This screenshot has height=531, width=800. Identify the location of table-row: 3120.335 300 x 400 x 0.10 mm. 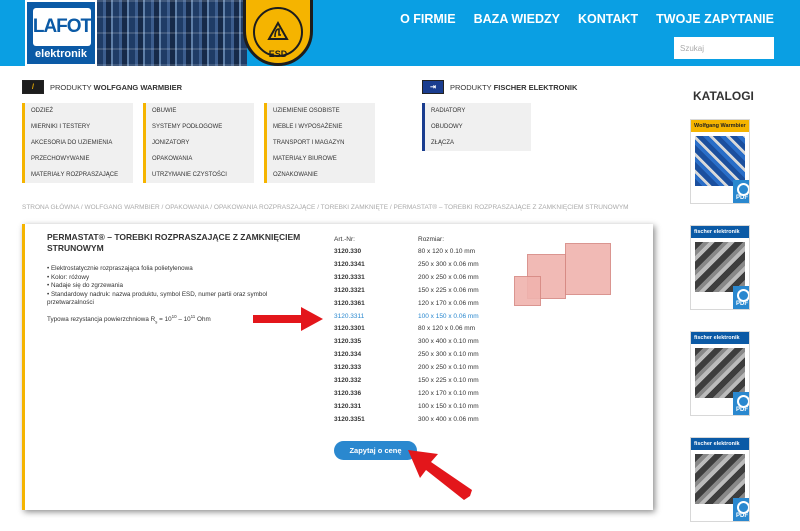
(406, 344).